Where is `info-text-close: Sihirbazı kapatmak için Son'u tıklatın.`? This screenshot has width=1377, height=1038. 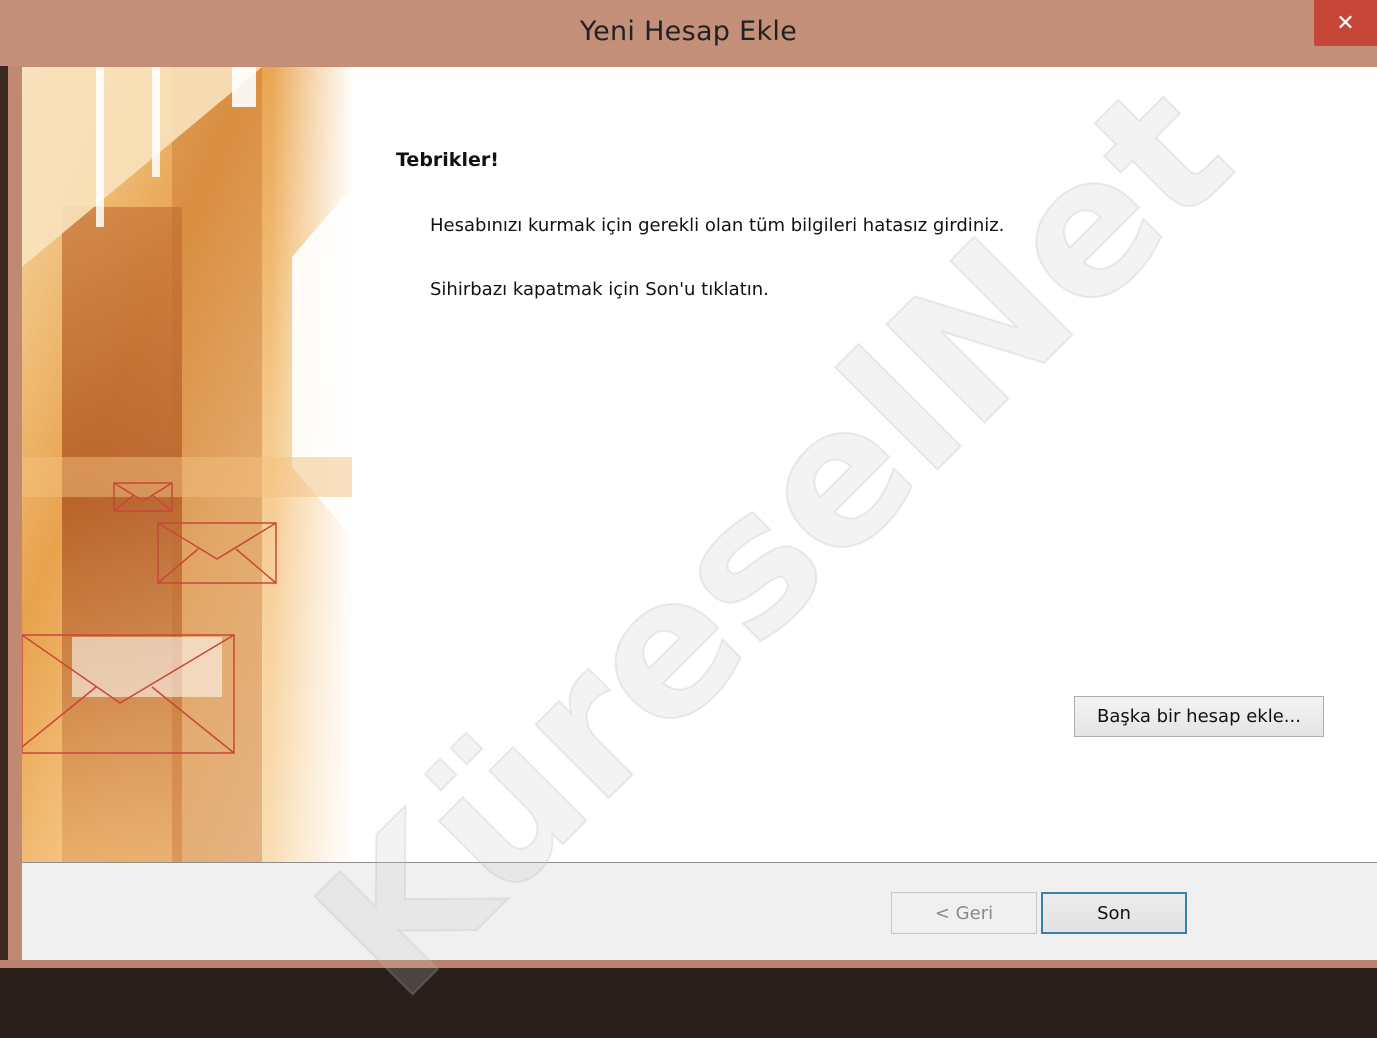 info-text-close: Sihirbazı kapatmak için Son'u tıklatın. is located at coordinates (599, 289).